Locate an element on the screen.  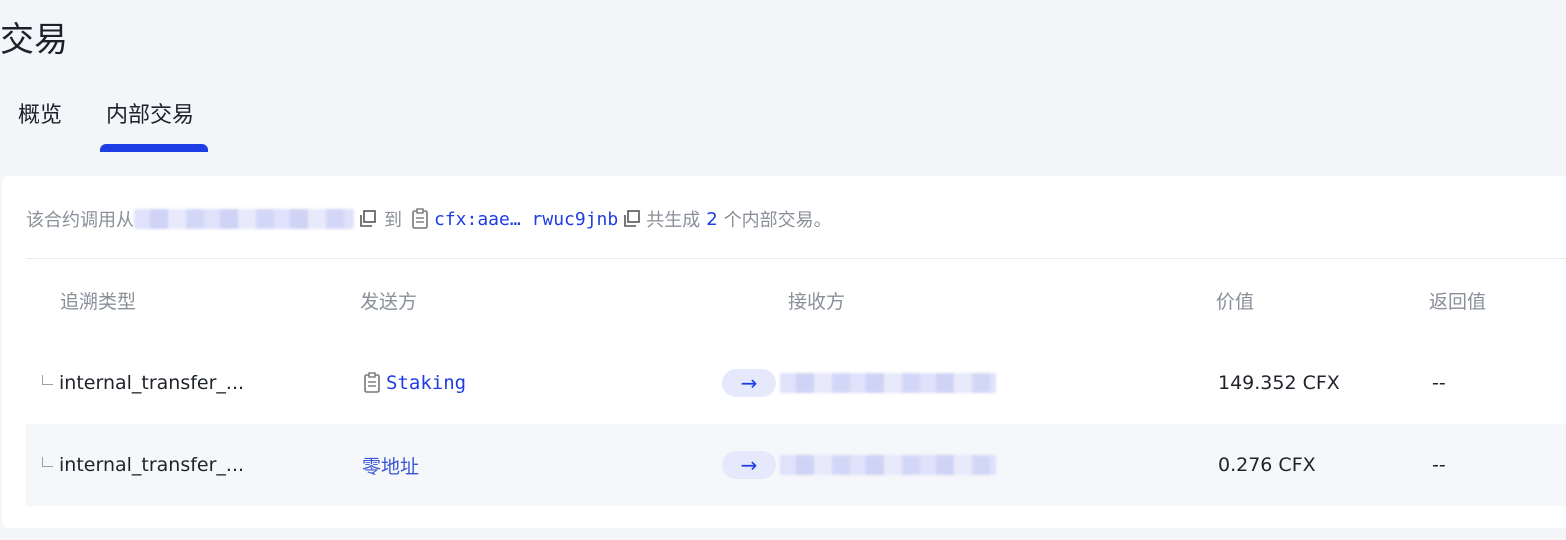
tab-overview: 概览 is located at coordinates (40, 116).